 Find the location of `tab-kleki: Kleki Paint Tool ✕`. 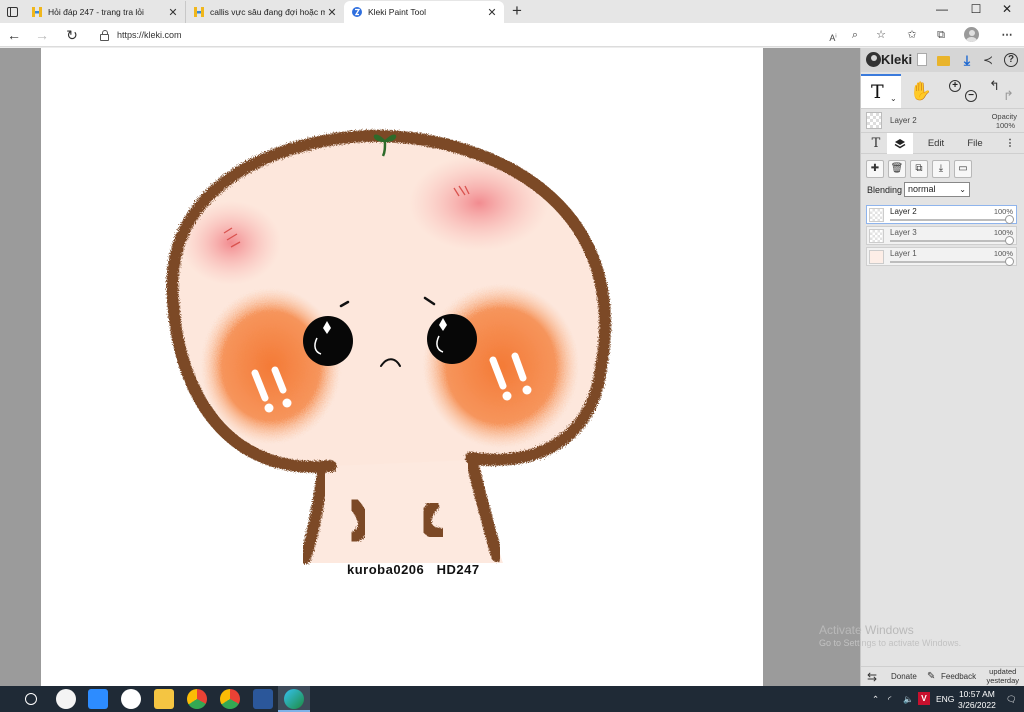

tab-kleki: Kleki Paint Tool ✕ is located at coordinates (424, 12).